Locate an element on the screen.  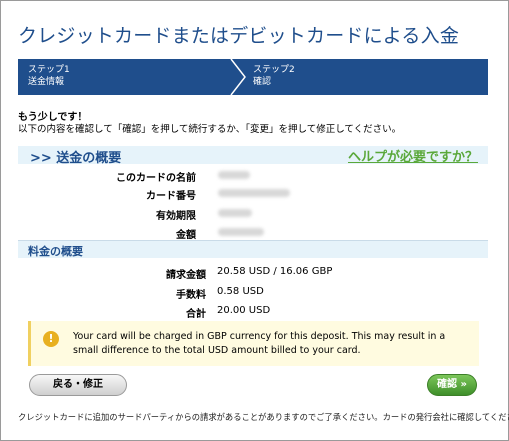
fees-title: 料金の概要 is located at coordinates (55, 251).